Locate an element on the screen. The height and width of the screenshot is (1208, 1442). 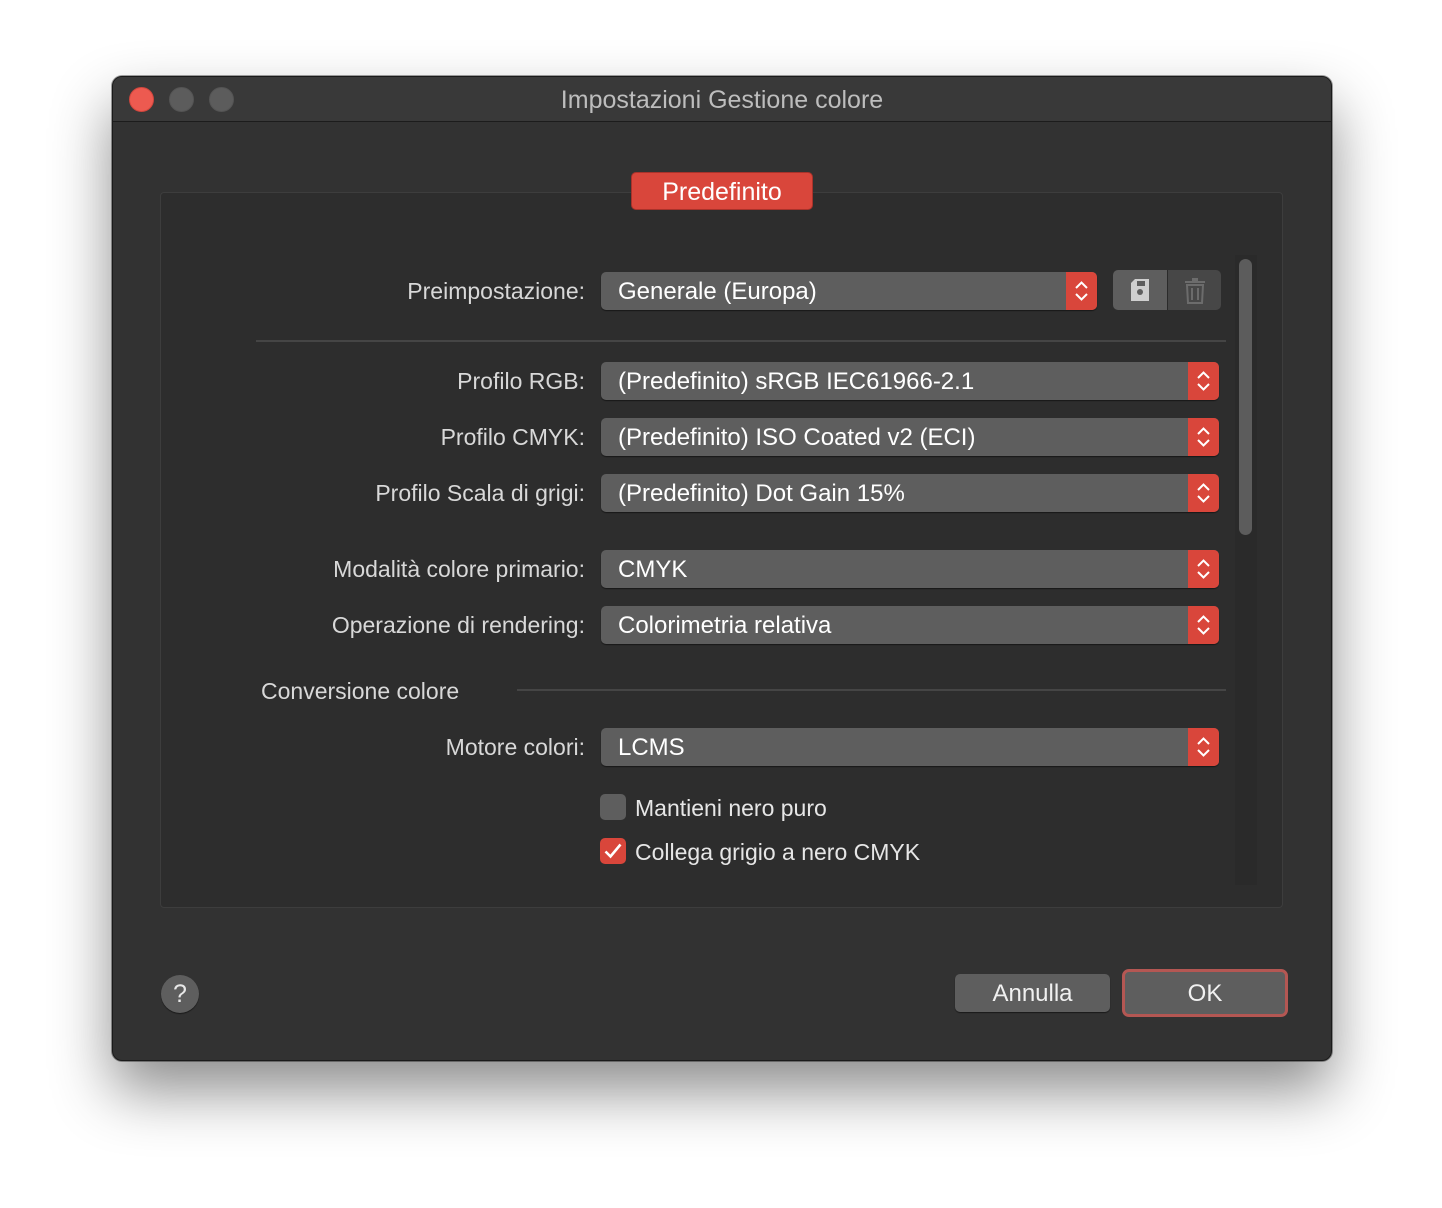
window-title: Impostazioni Gestione colore is located at coordinates (722, 100).